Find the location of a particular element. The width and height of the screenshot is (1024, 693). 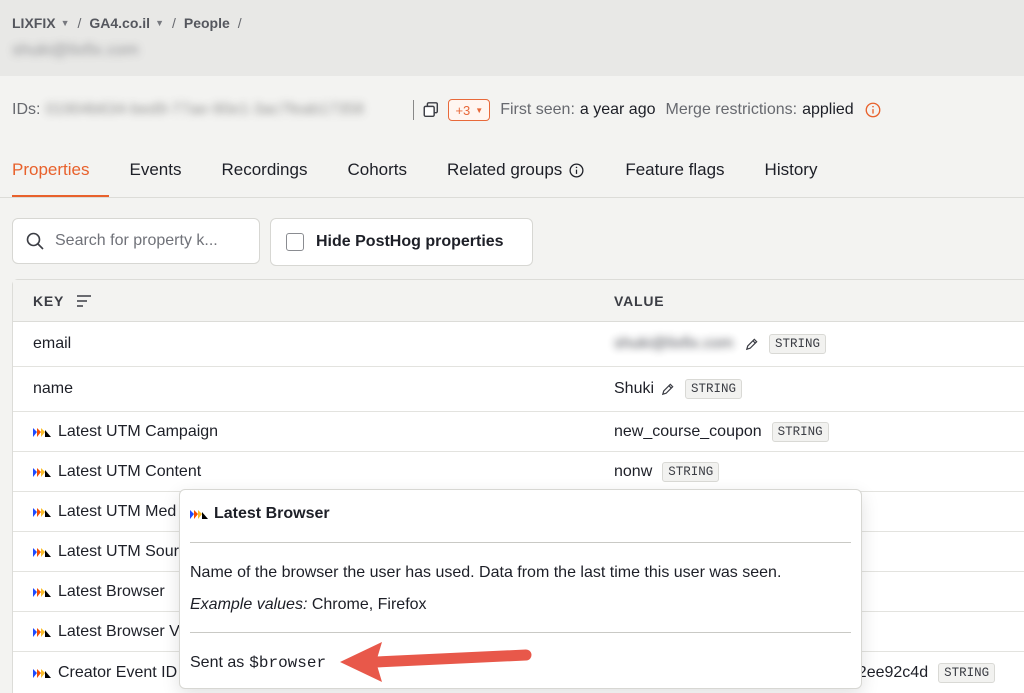

tab-label: Properties is located at coordinates (51, 169).